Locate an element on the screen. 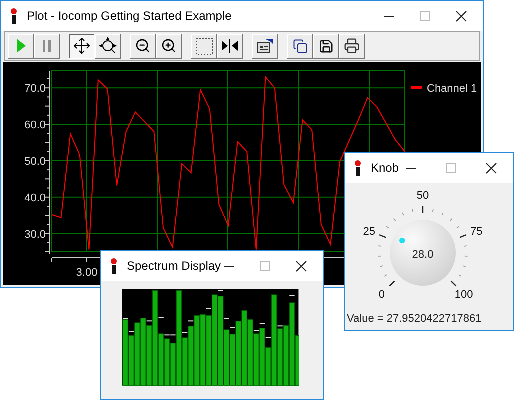 The image size is (514, 400). pause-icon is located at coordinates (47, 46).